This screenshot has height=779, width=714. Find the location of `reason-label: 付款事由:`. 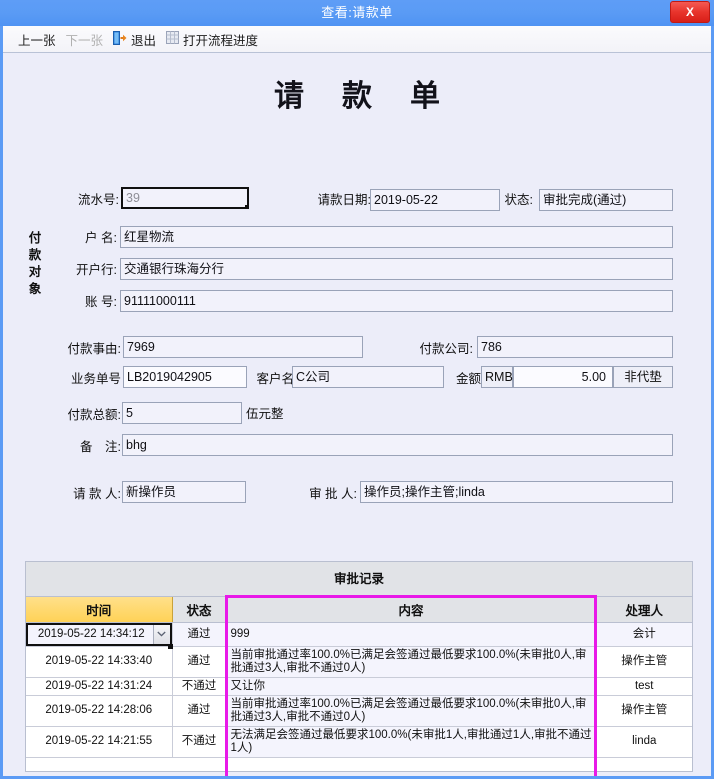

reason-label: 付款事由: is located at coordinates (94, 349).